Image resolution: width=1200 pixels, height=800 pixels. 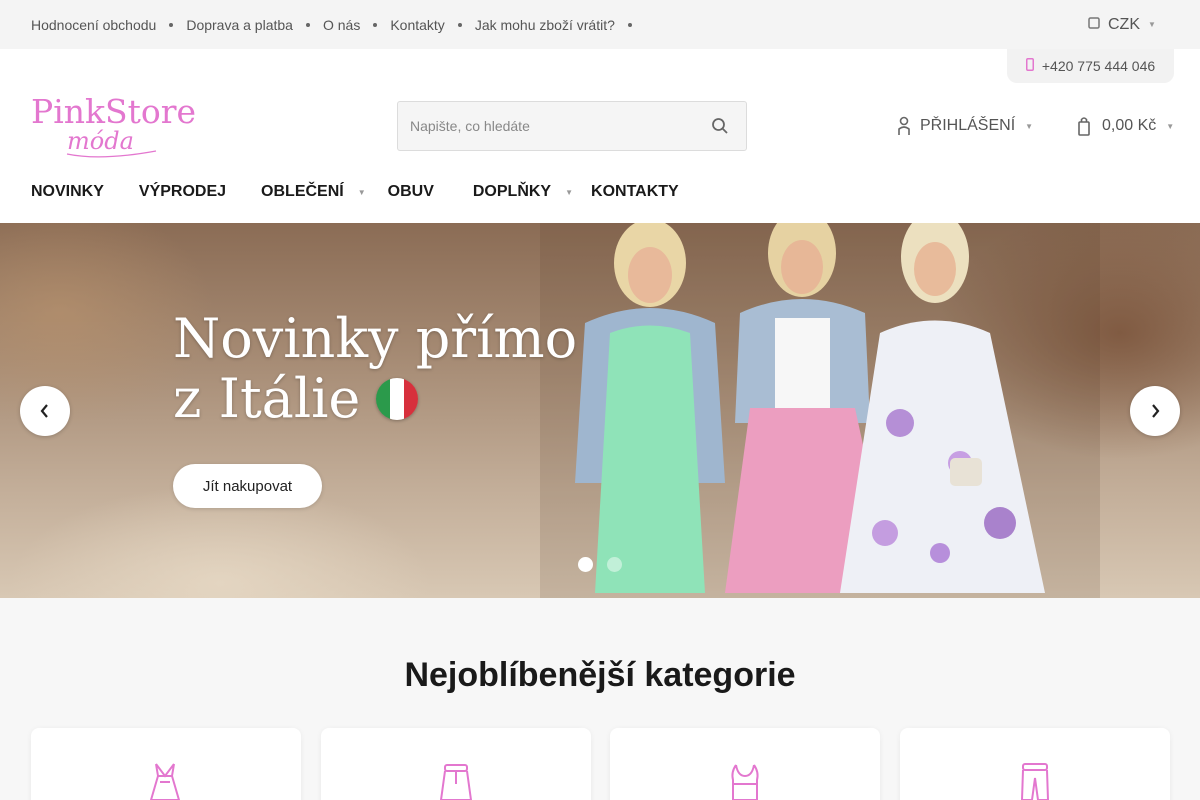 What do you see at coordinates (113, 111) in the screenshot?
I see `logo-text: PinkStore` at bounding box center [113, 111].